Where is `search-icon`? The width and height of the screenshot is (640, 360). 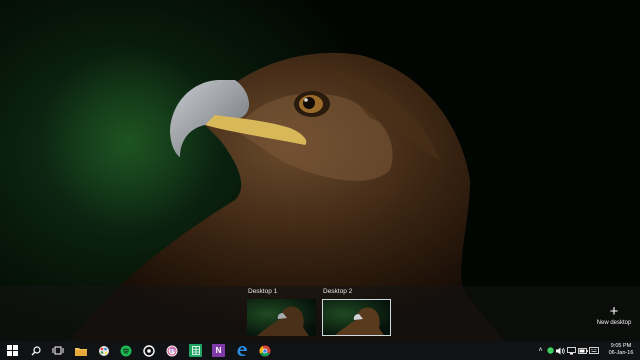
search-icon is located at coordinates (36, 350).